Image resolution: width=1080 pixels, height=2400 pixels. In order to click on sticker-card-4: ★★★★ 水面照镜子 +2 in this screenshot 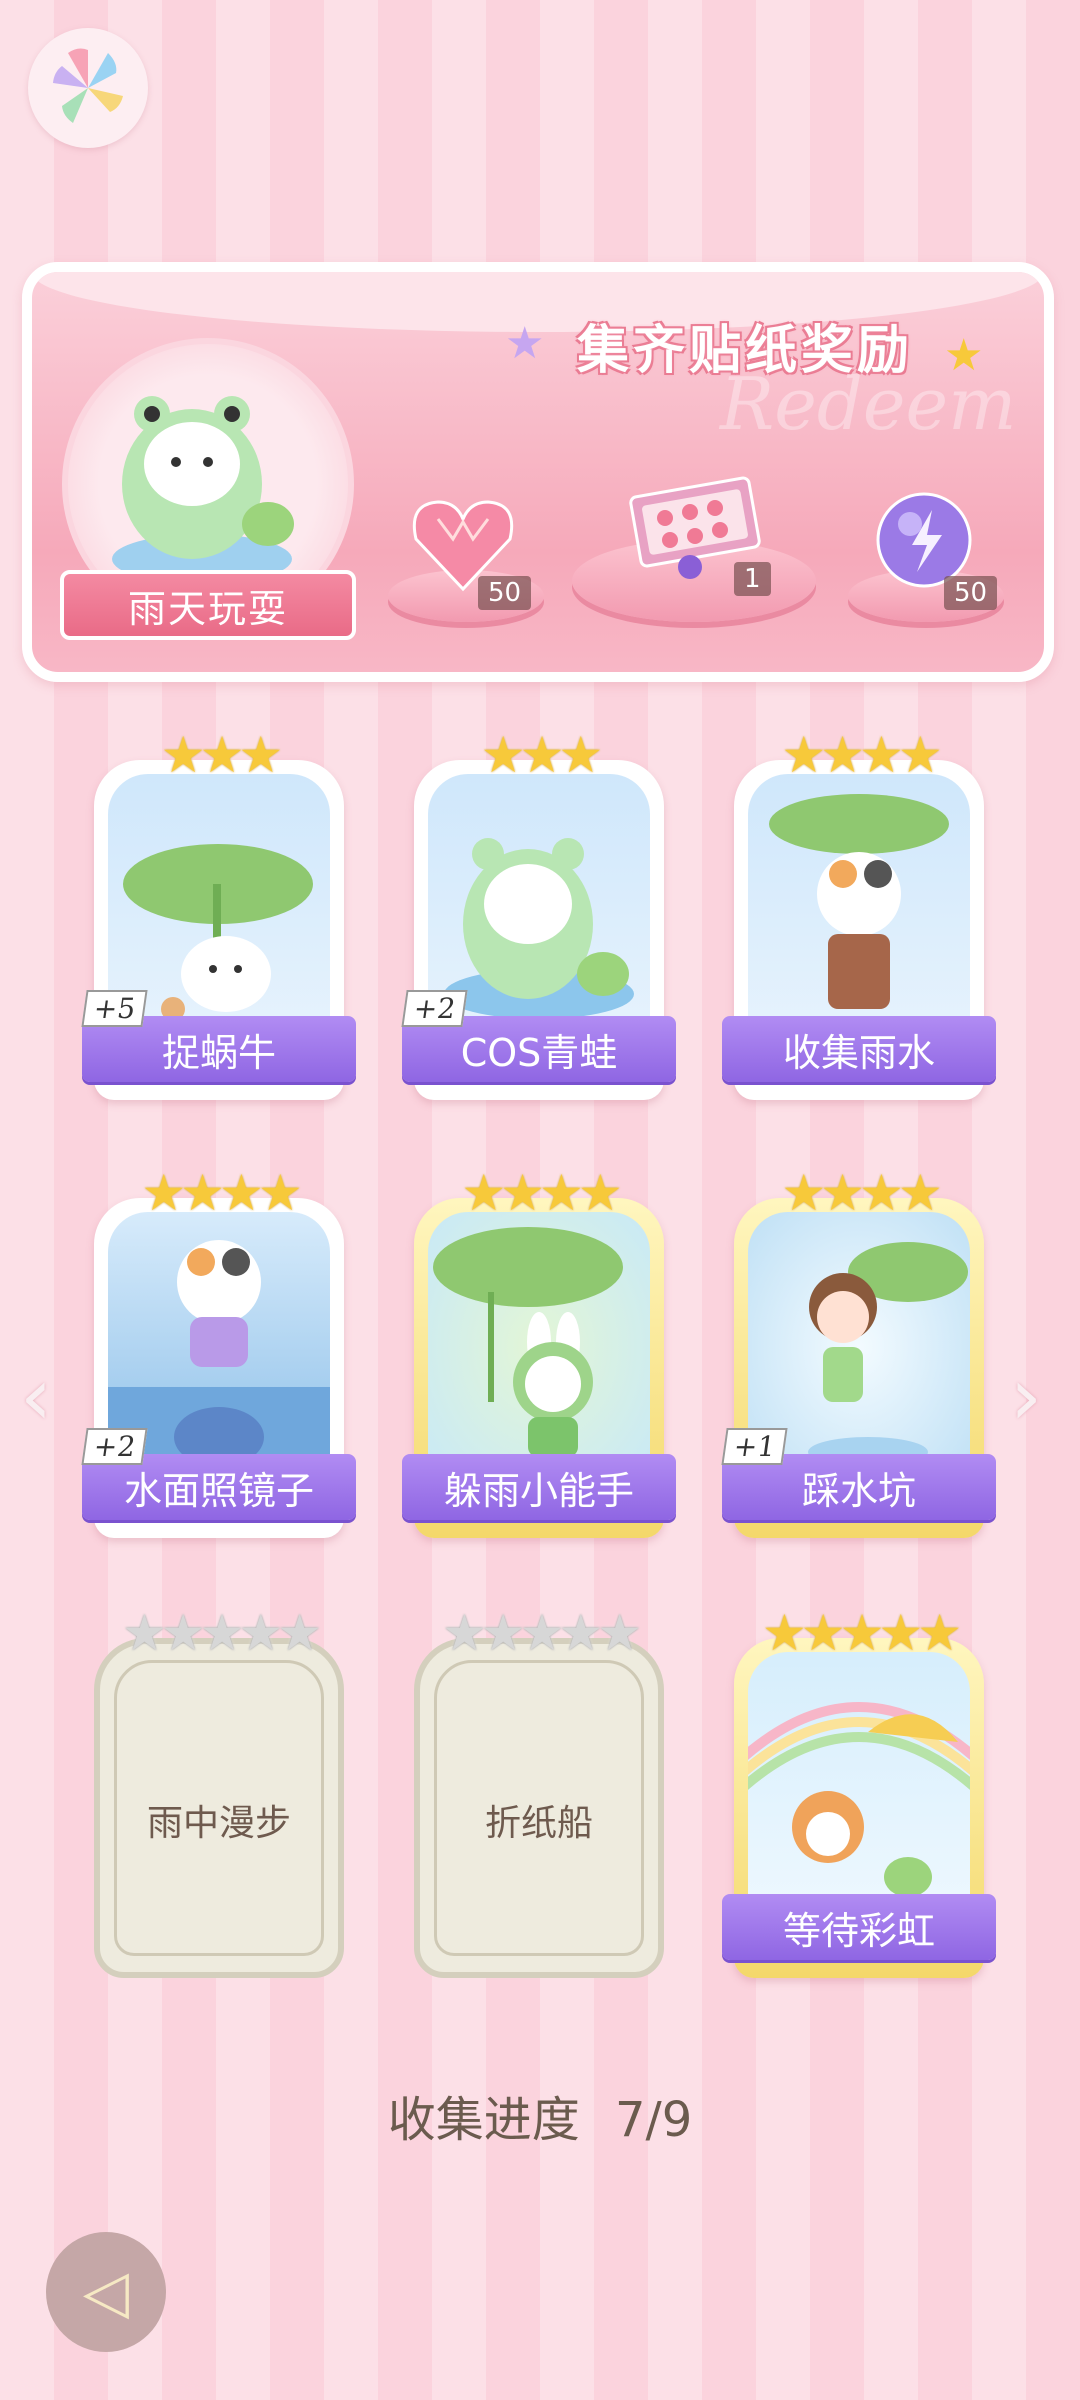, I will do `click(218, 1351)`.